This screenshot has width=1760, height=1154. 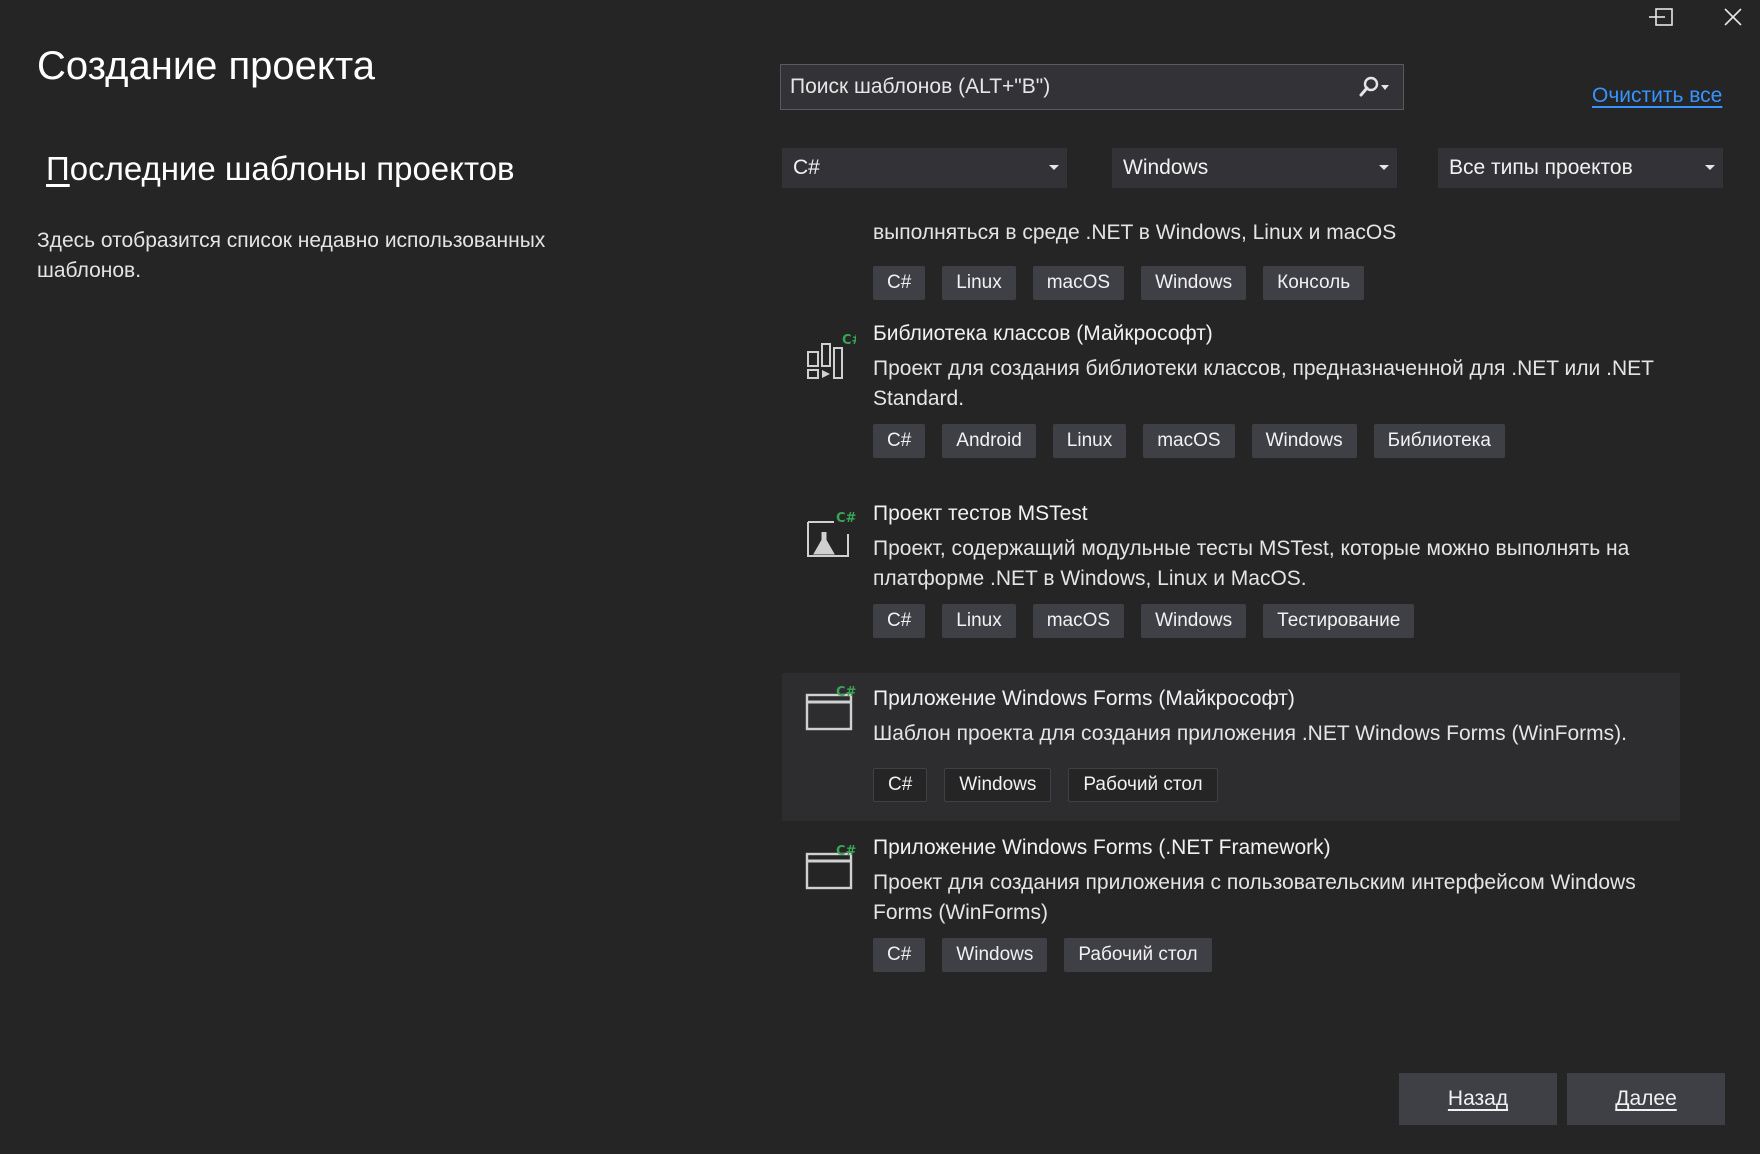 I want to click on search-icon, so click(x=1374, y=88).